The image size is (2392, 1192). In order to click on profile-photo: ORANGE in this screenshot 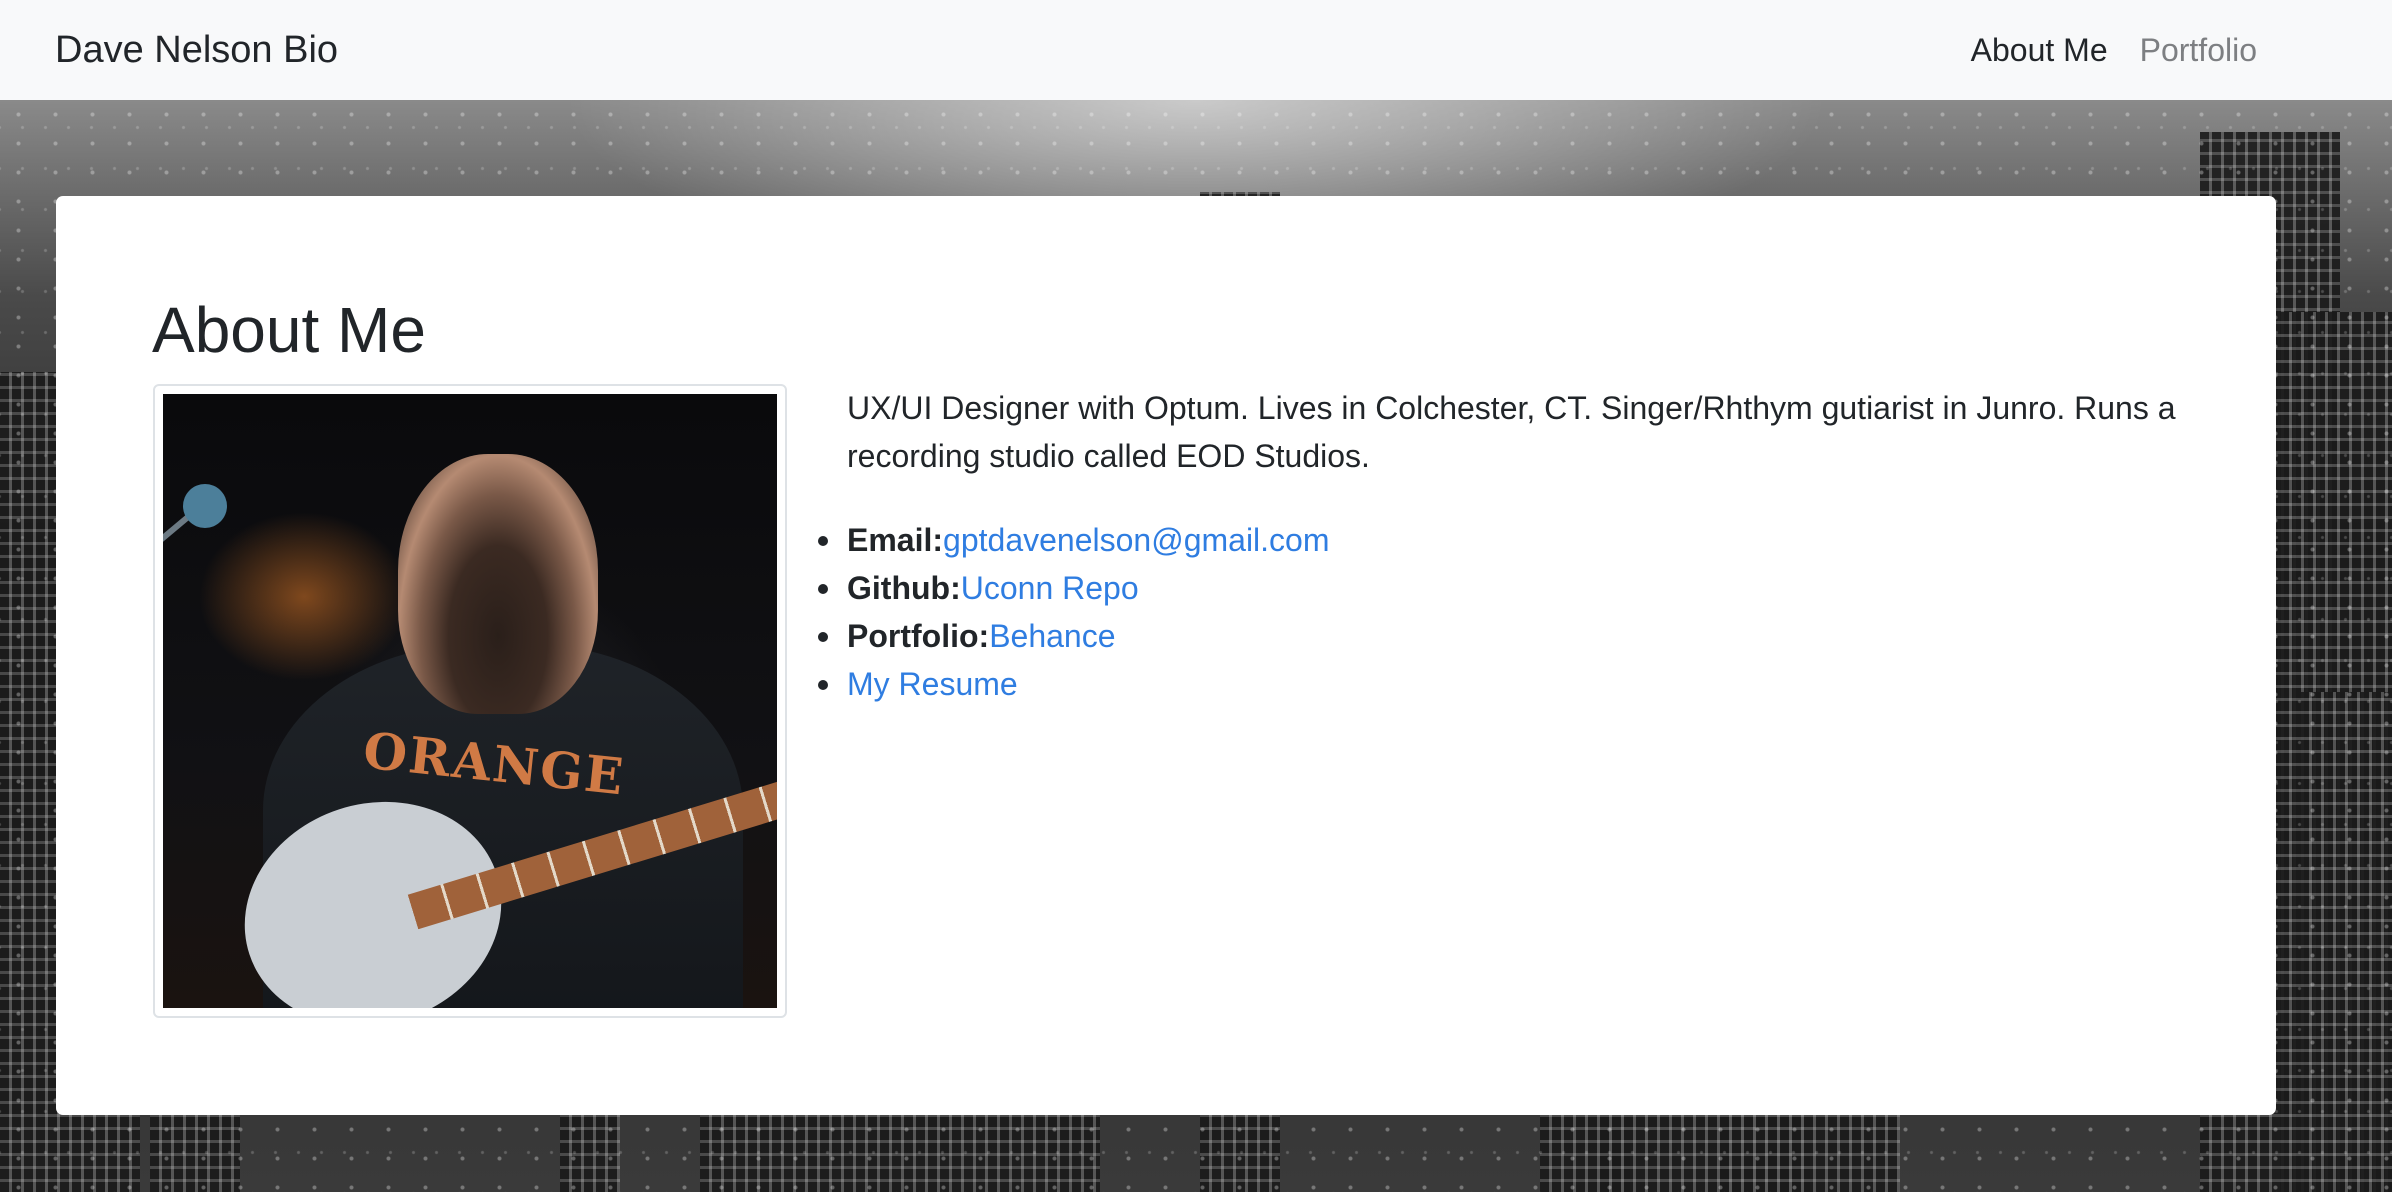, I will do `click(470, 701)`.